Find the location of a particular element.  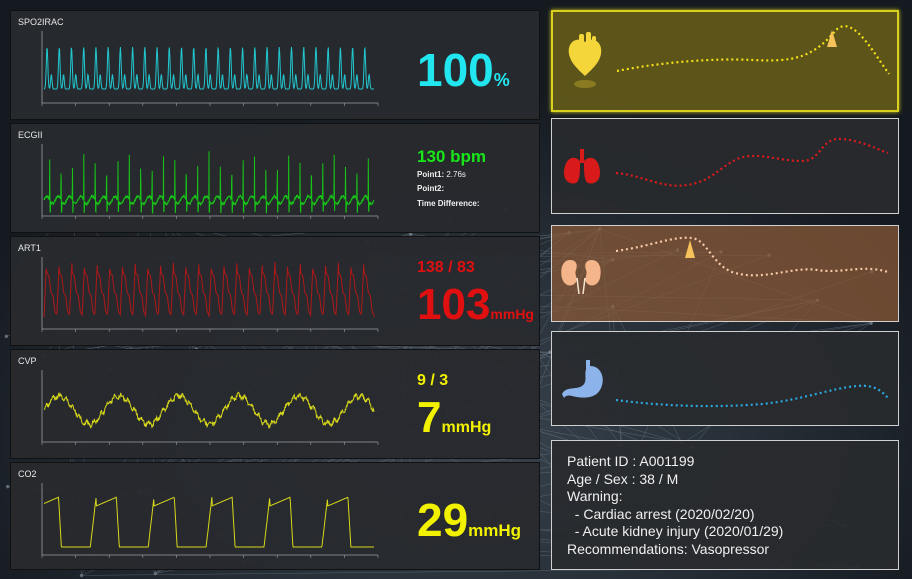

co2-waveform is located at coordinates (210, 520).